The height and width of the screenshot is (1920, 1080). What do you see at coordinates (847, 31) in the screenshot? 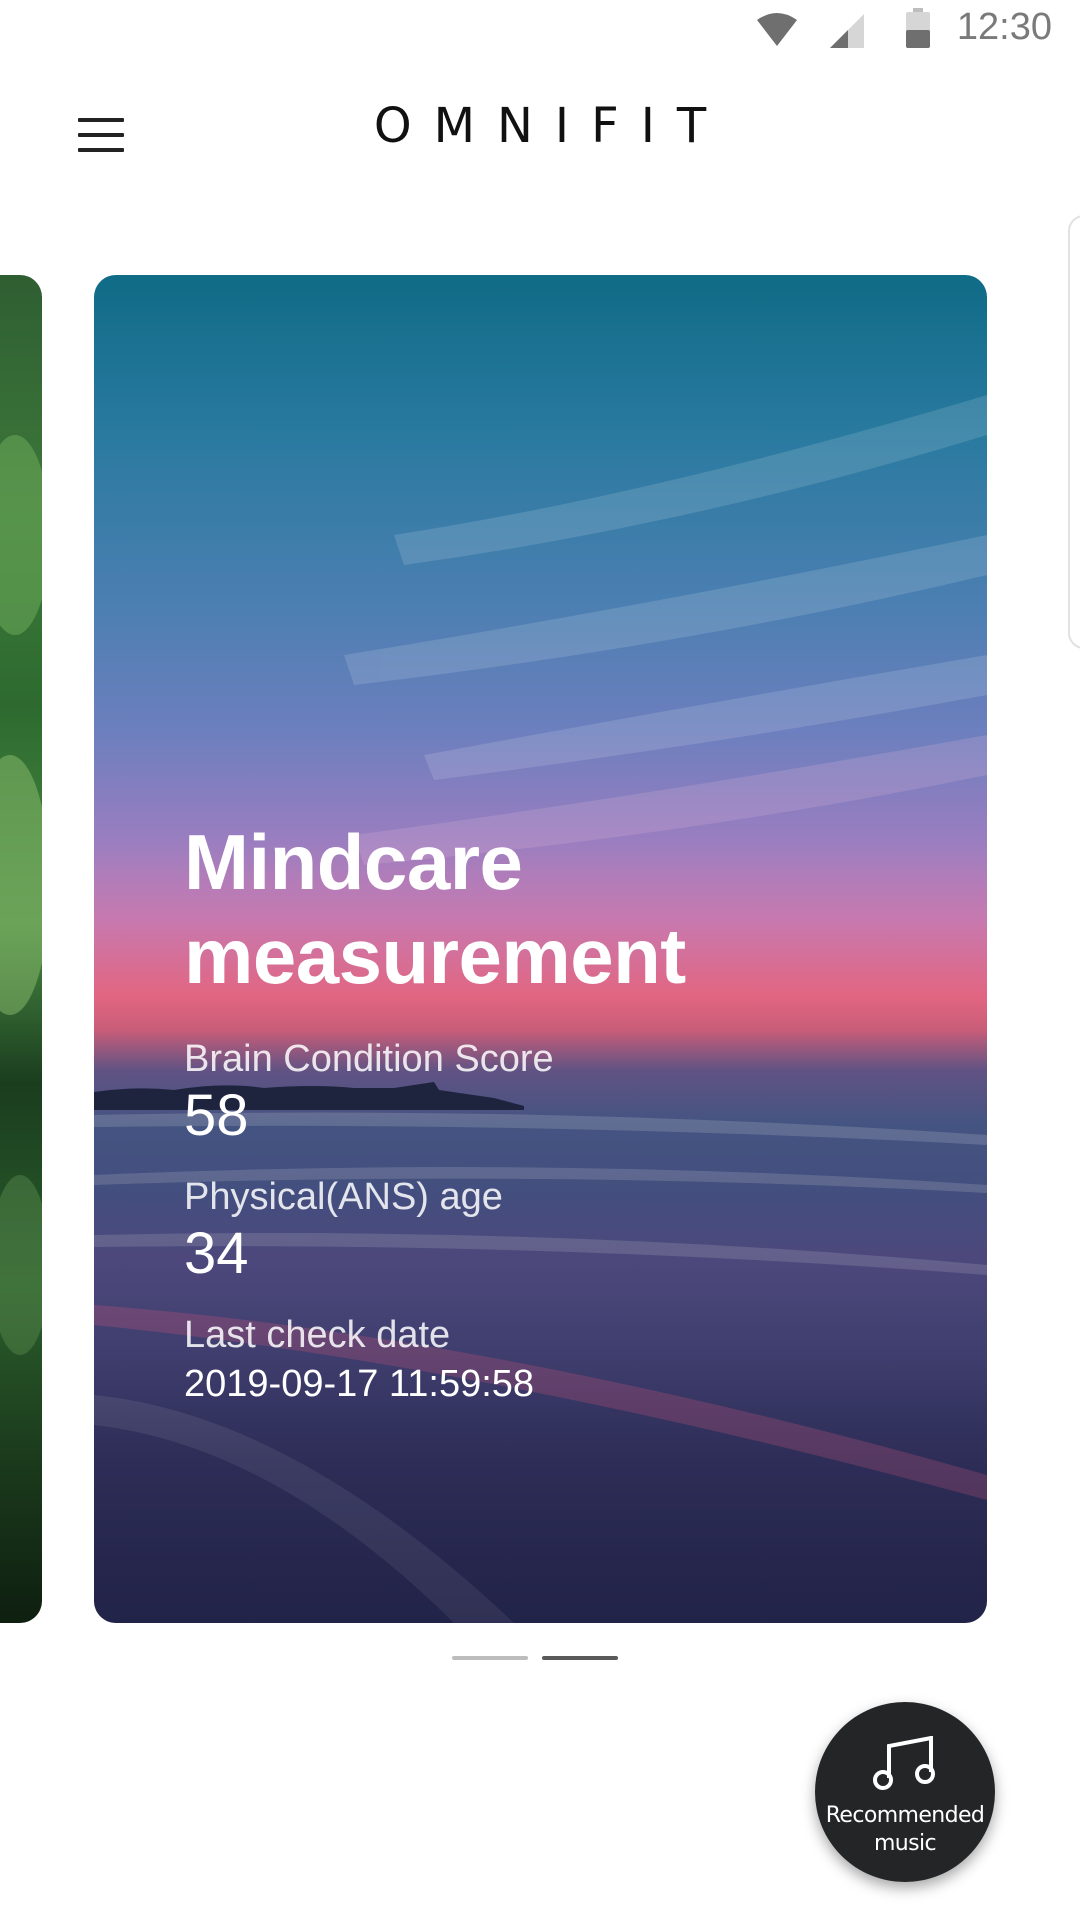
I see `cellular-signal-icon` at bounding box center [847, 31].